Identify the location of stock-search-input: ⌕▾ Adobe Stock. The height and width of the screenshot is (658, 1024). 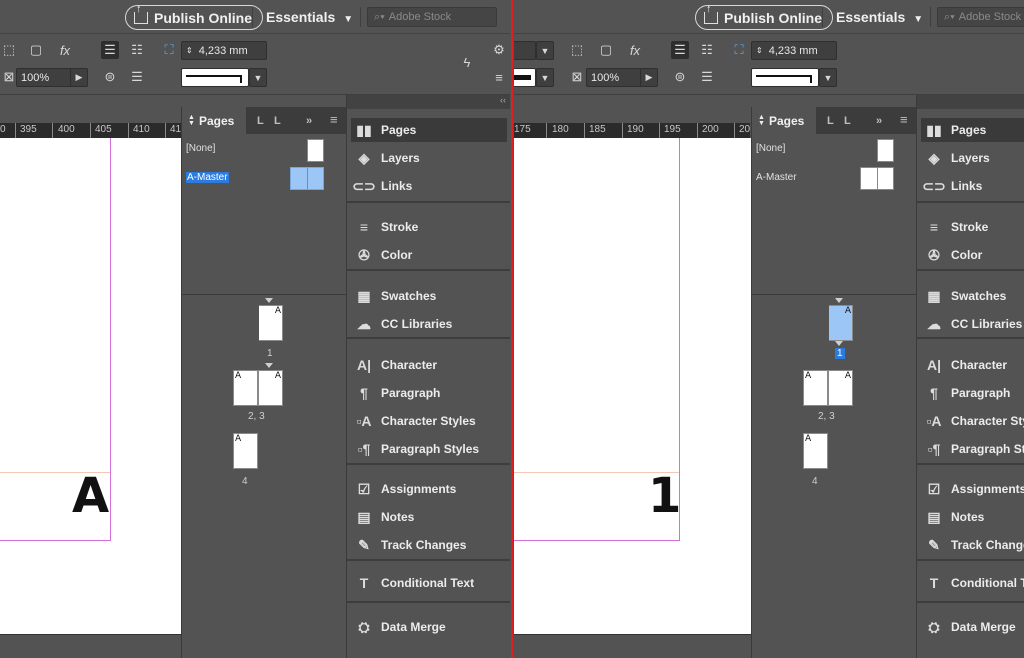
(432, 17).